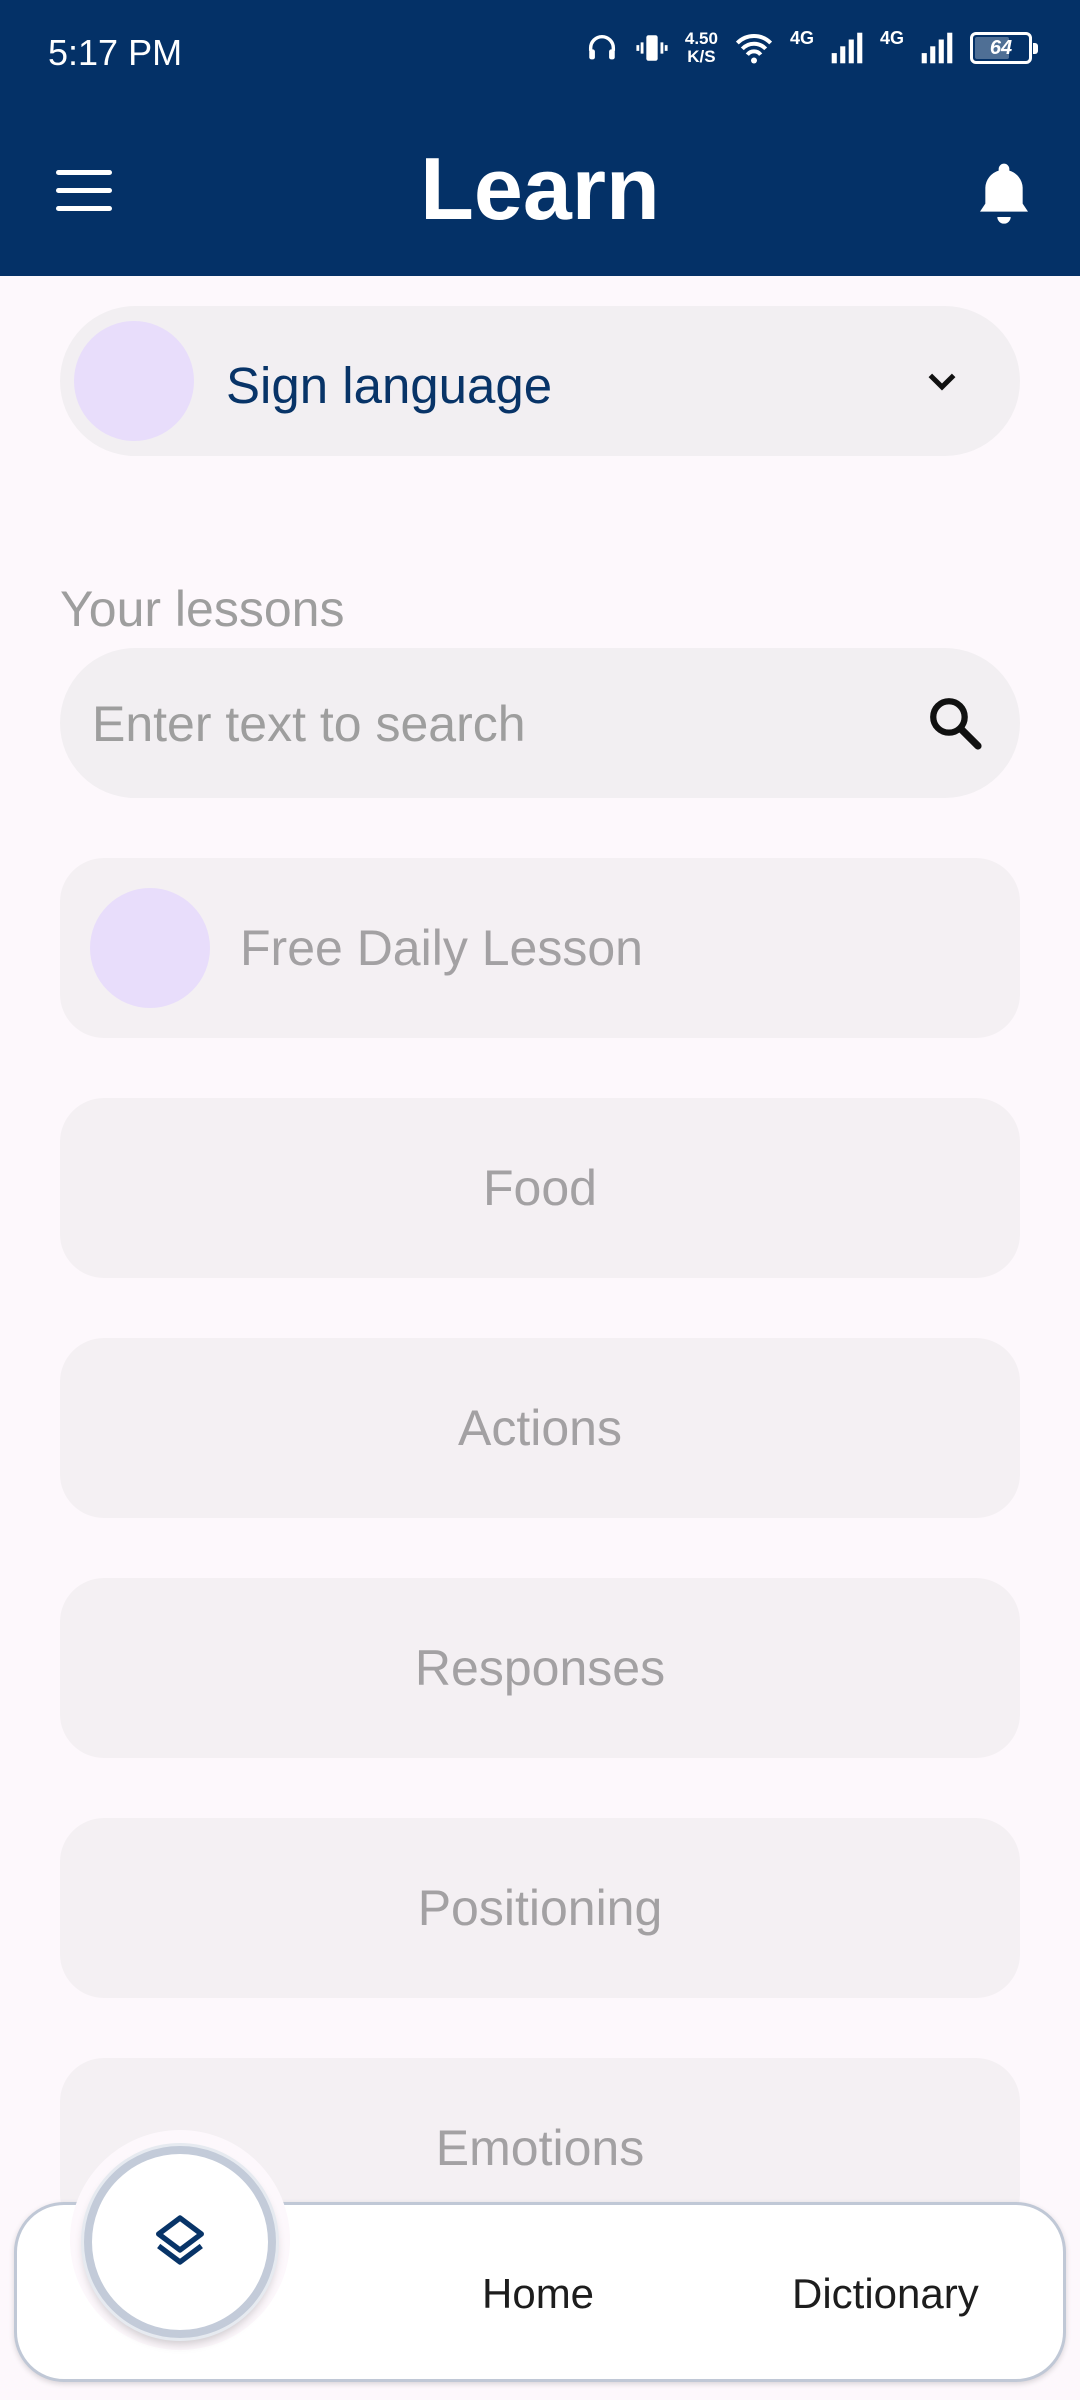 This screenshot has height=2400, width=1080. Describe the element at coordinates (540, 188) in the screenshot. I see `page-title: Learn` at that location.